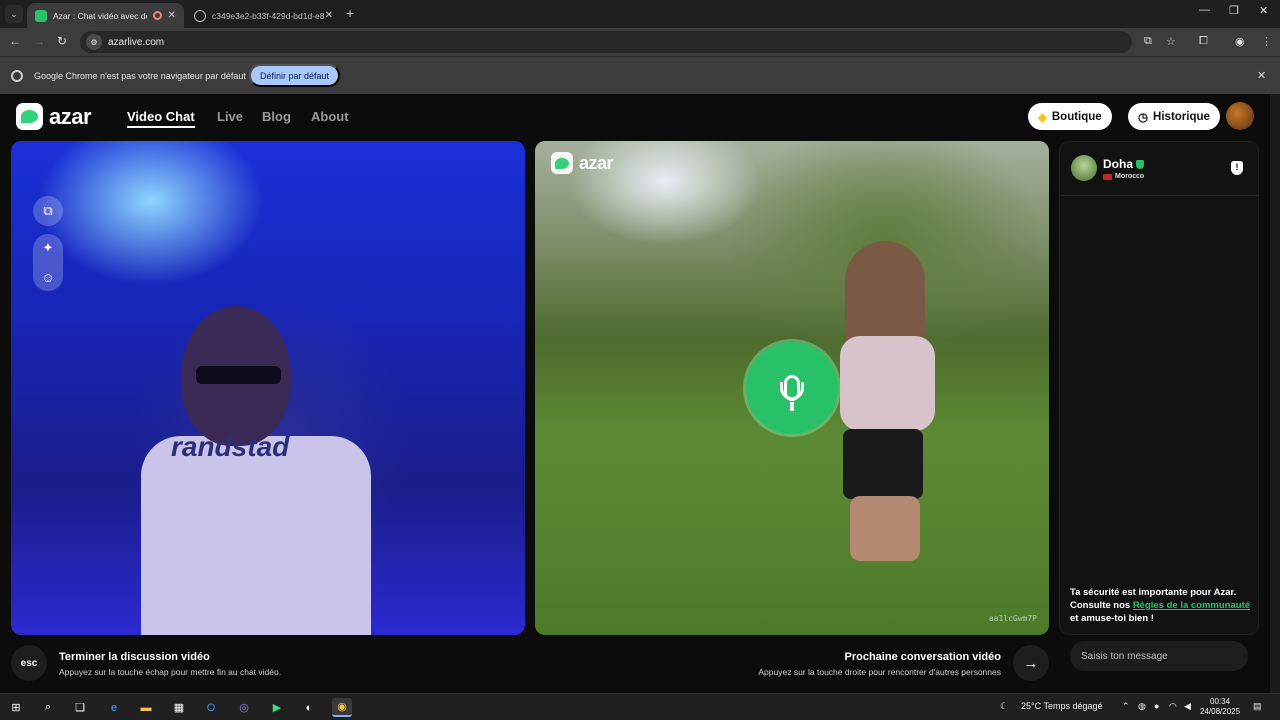 The height and width of the screenshot is (720, 1280). Describe the element at coordinates (80, 707) in the screenshot. I see `task-view-icon: ❑` at that location.